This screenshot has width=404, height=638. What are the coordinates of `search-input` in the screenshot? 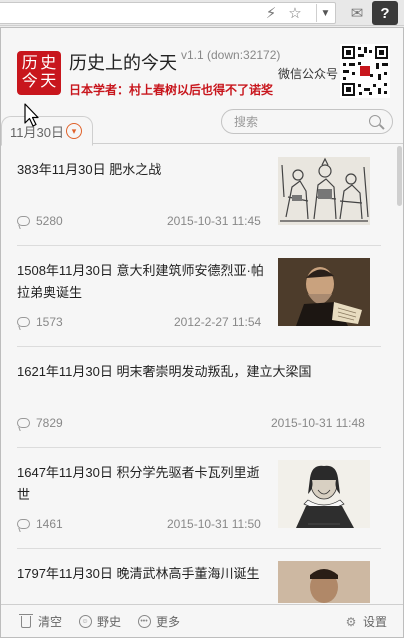 It's located at (299, 122).